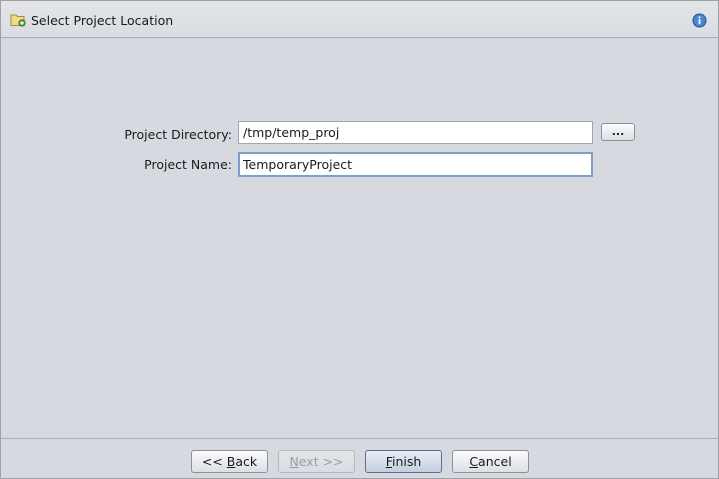  Describe the element at coordinates (246, 461) in the screenshot. I see `back-button-rest: ack` at that location.